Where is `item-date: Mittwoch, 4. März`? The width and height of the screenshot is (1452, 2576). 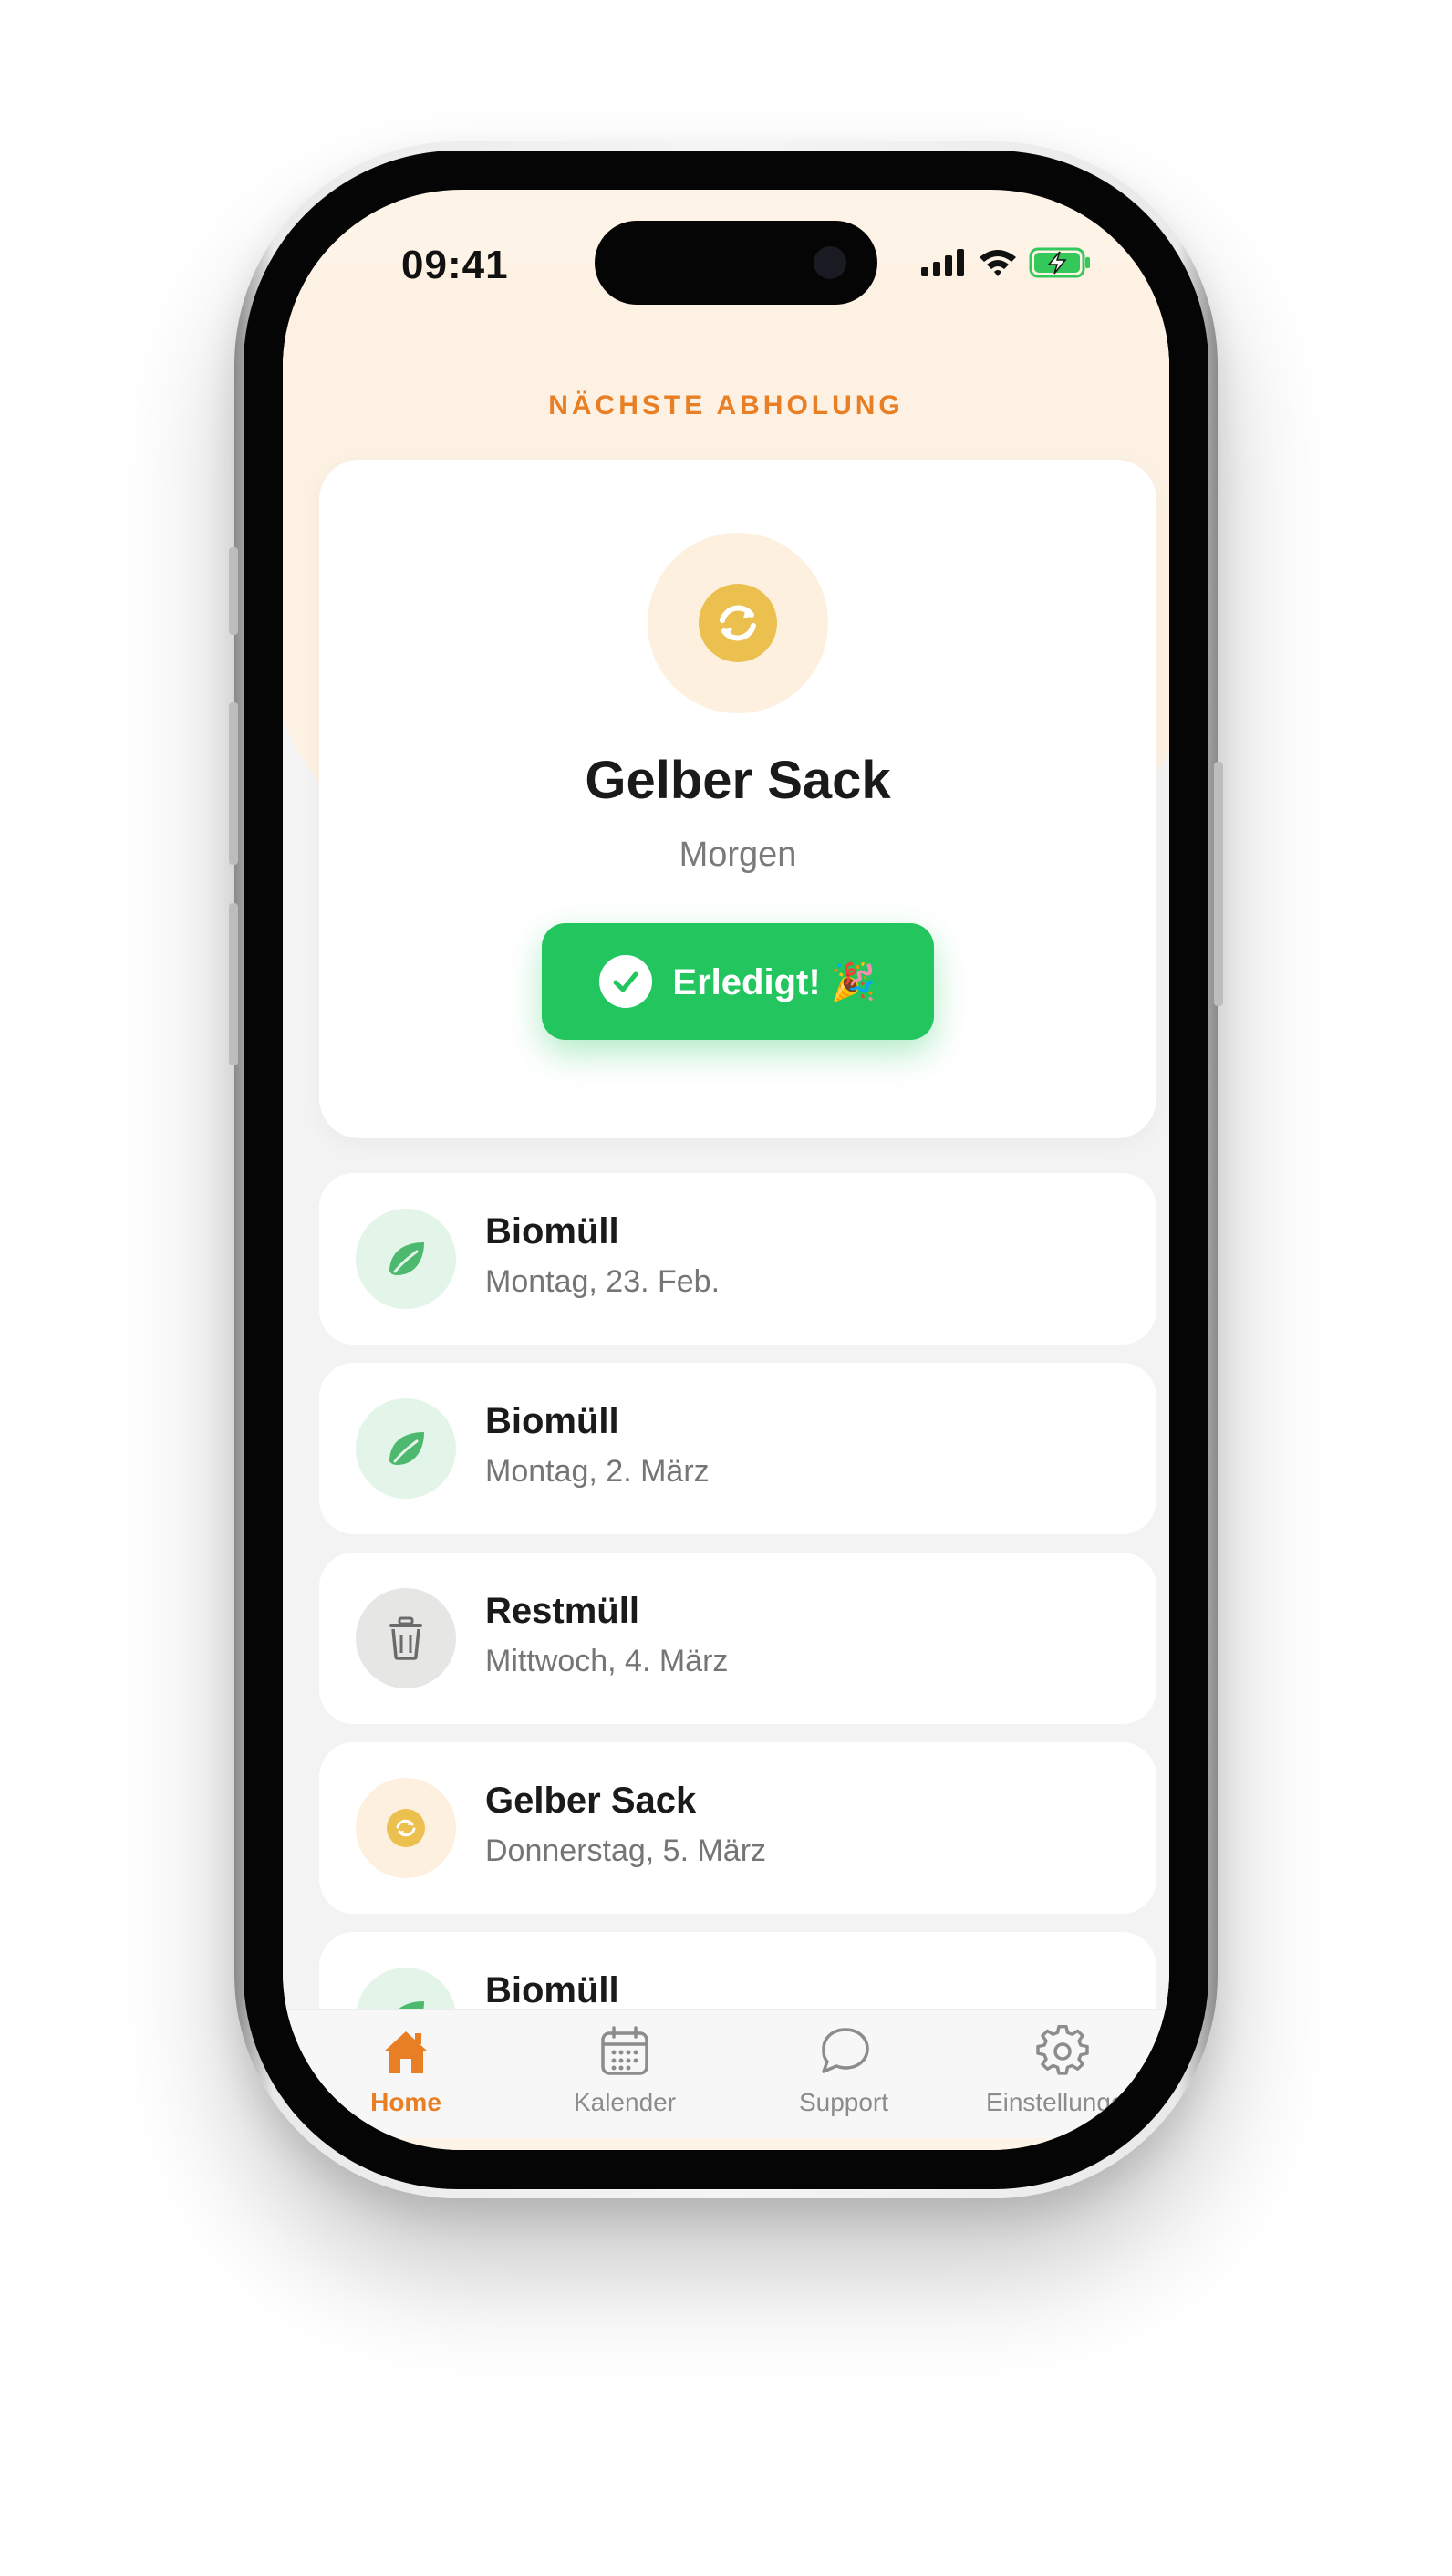 item-date: Mittwoch, 4. März is located at coordinates (607, 1661).